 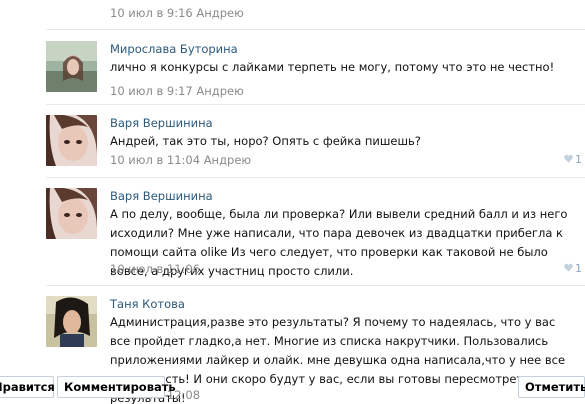 What do you see at coordinates (120, 387) in the screenshot?
I see `comment-button-label: Комментировать` at bounding box center [120, 387].